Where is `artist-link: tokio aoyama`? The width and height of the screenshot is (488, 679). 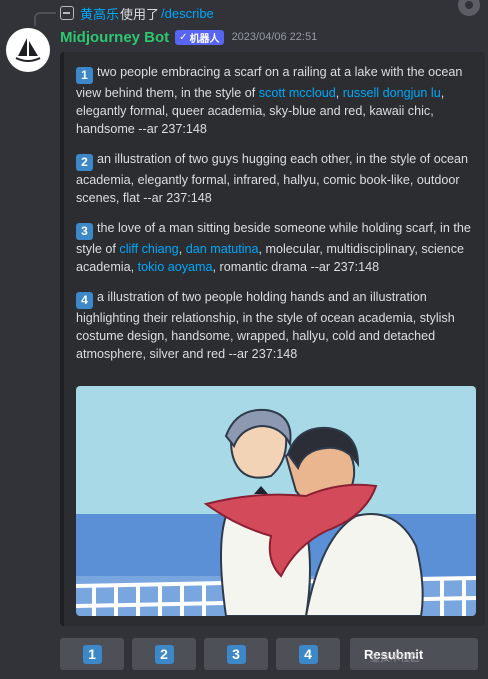
artist-link: tokio aoyama is located at coordinates (175, 267).